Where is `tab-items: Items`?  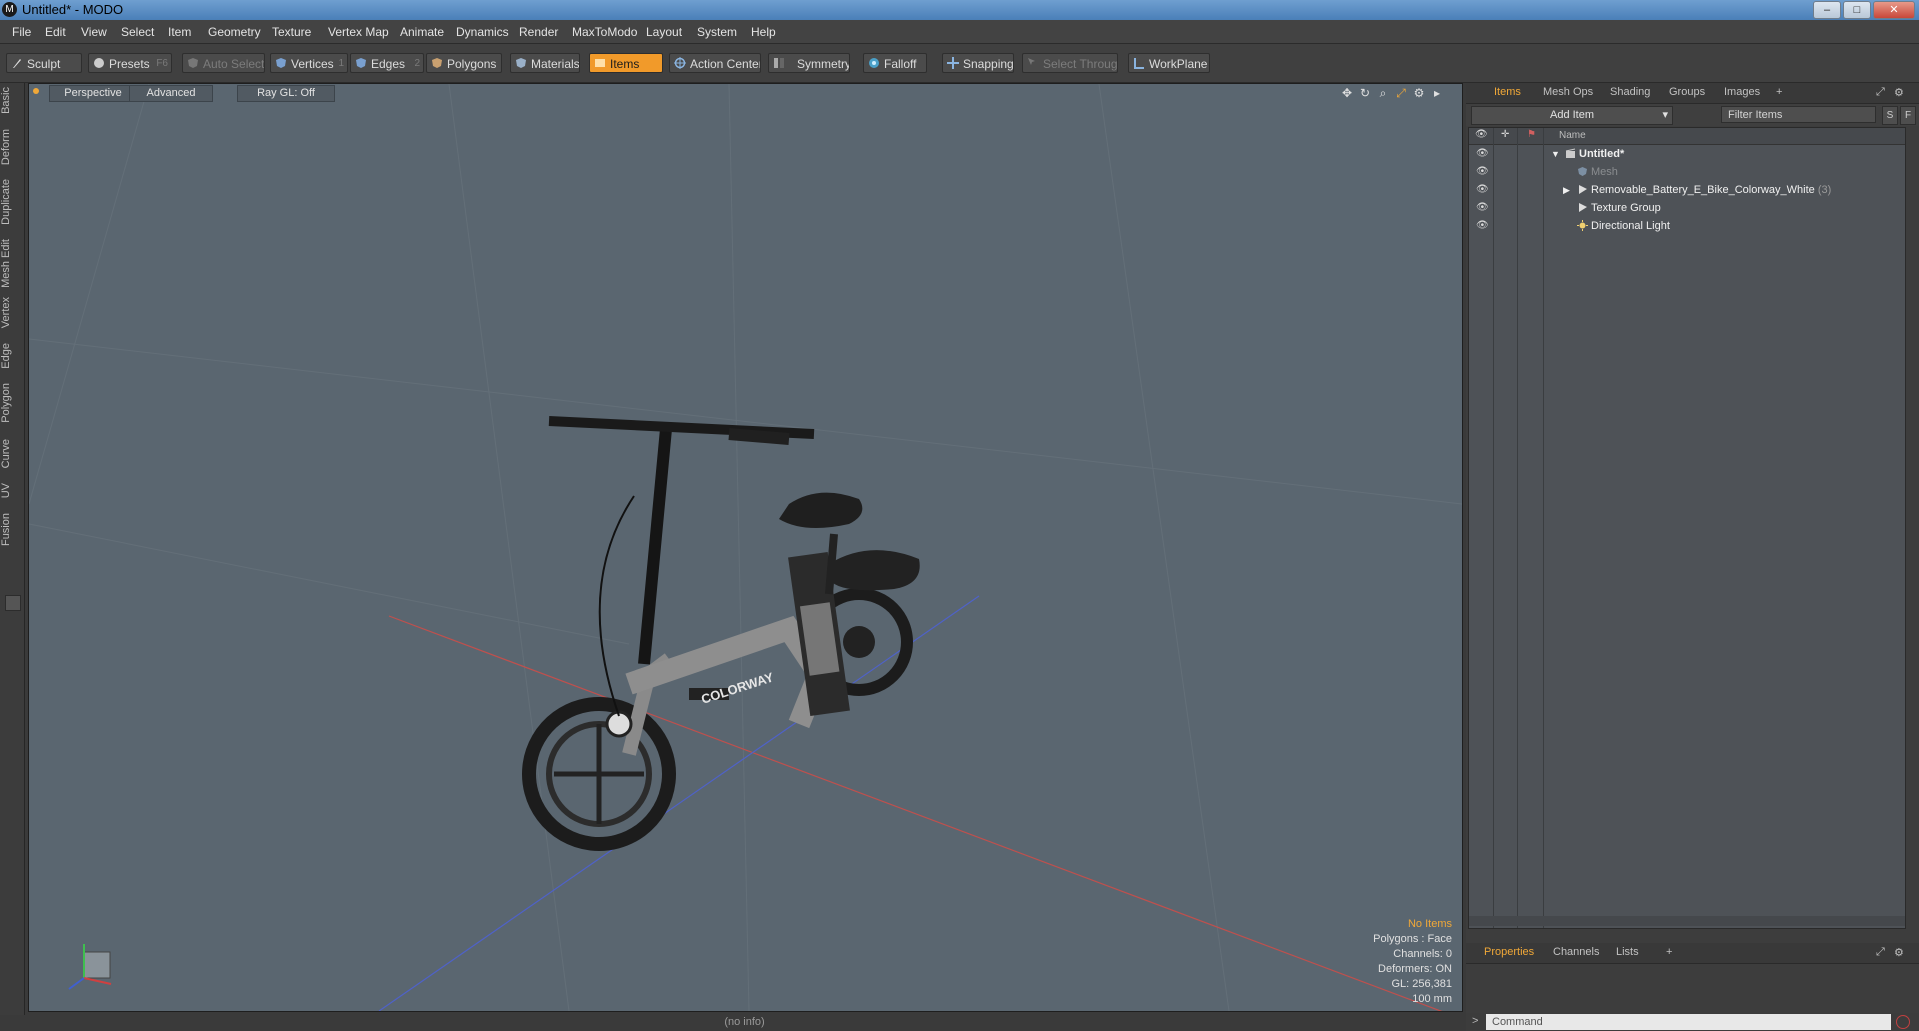 tab-items: Items is located at coordinates (1507, 92).